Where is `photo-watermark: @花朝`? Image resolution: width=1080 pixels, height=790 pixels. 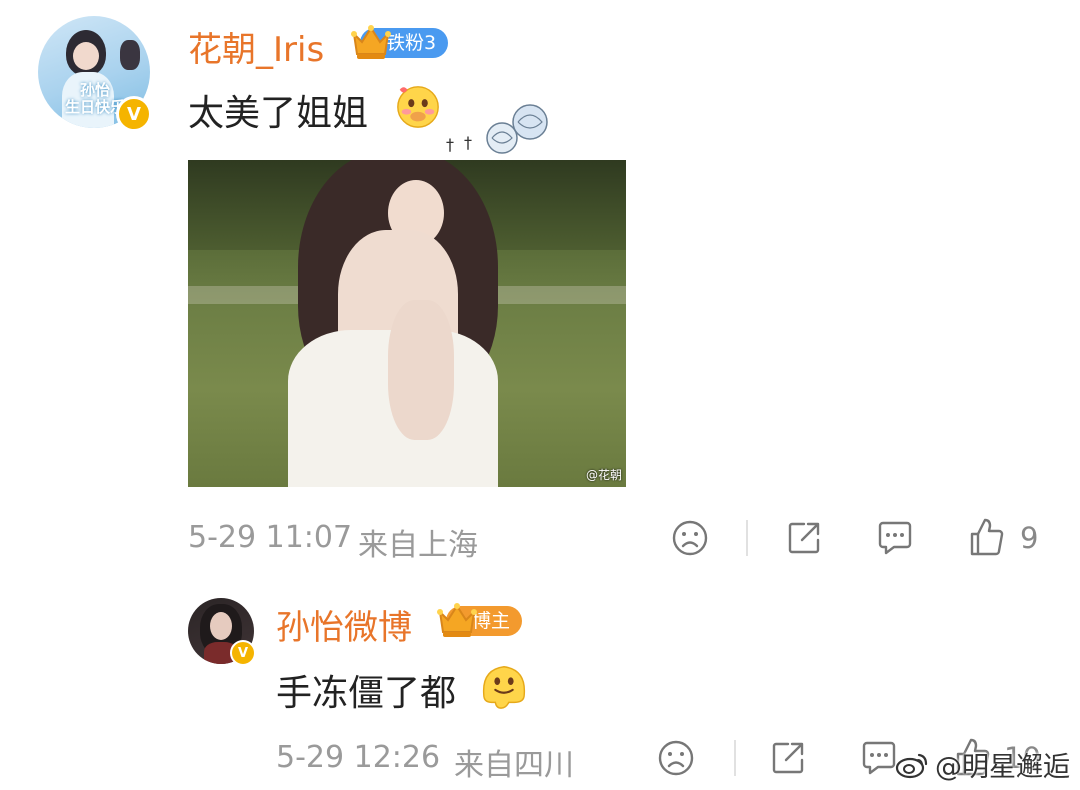 photo-watermark: @花朝 is located at coordinates (603, 475).